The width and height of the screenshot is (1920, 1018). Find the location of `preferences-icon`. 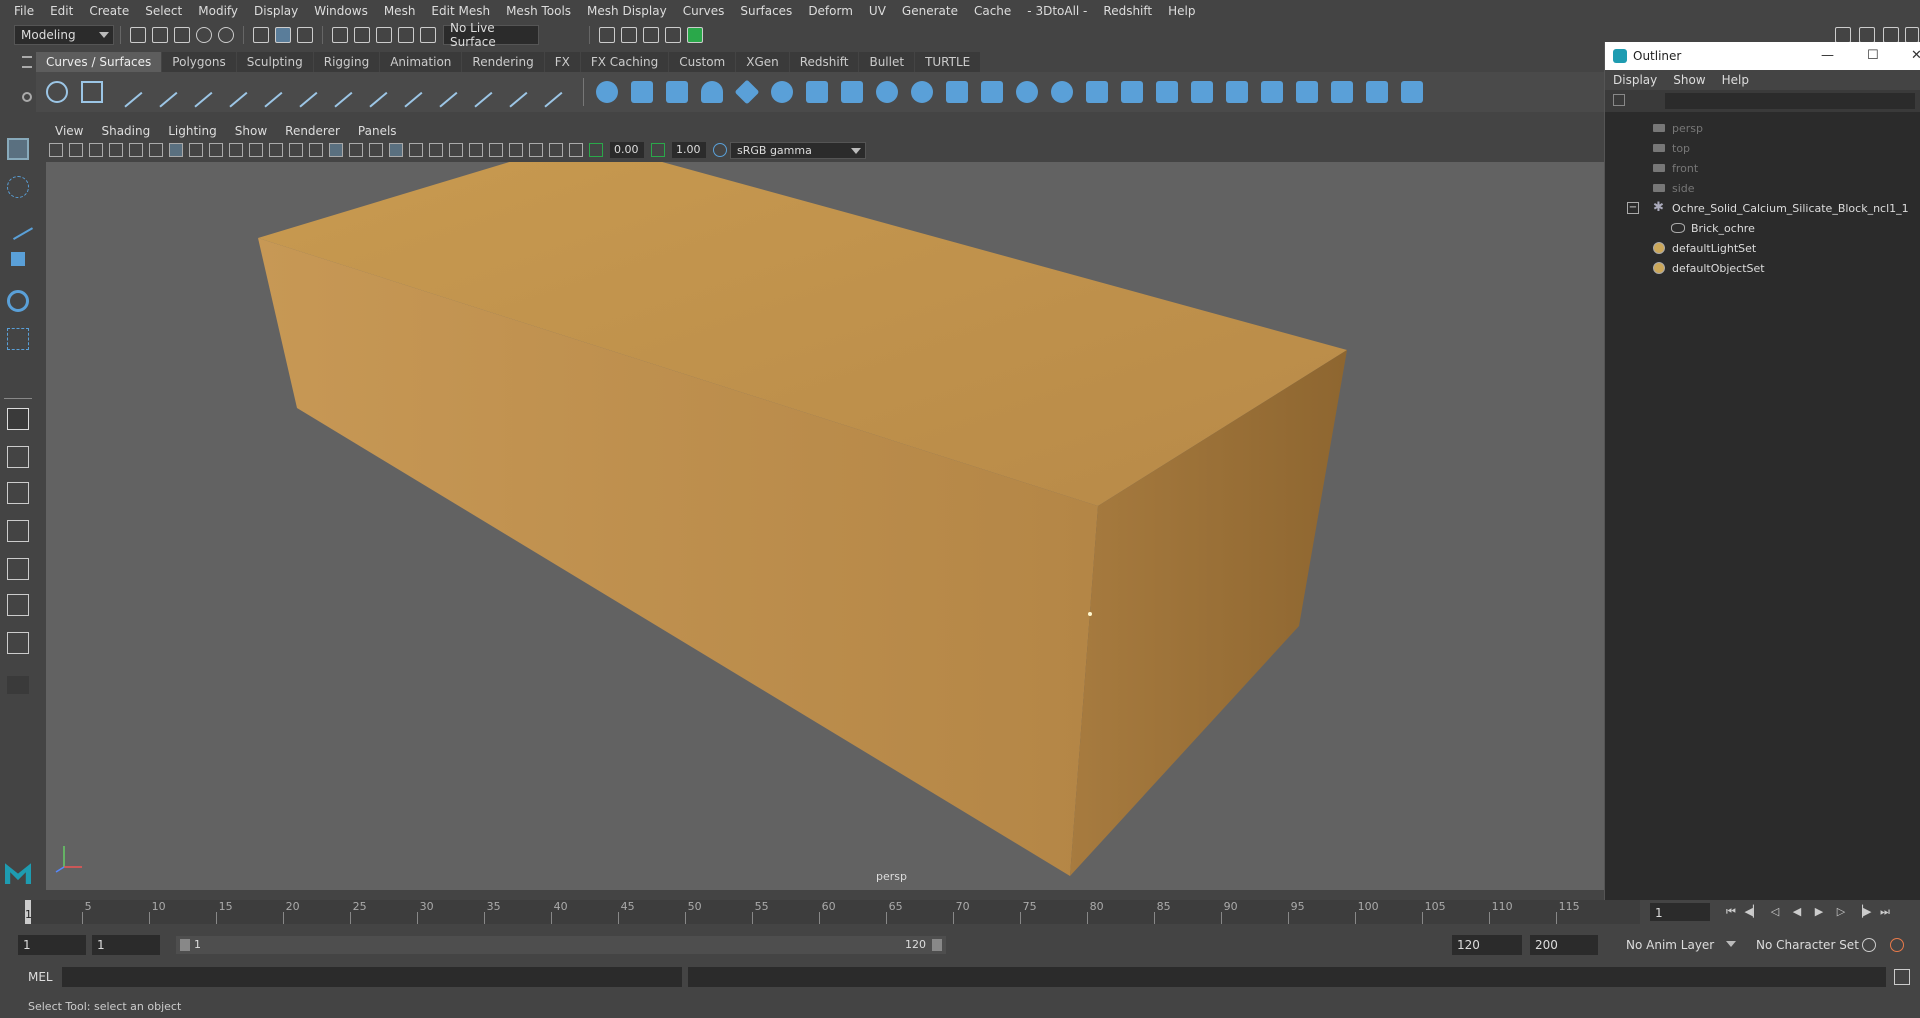

preferences-icon is located at coordinates (1897, 945).